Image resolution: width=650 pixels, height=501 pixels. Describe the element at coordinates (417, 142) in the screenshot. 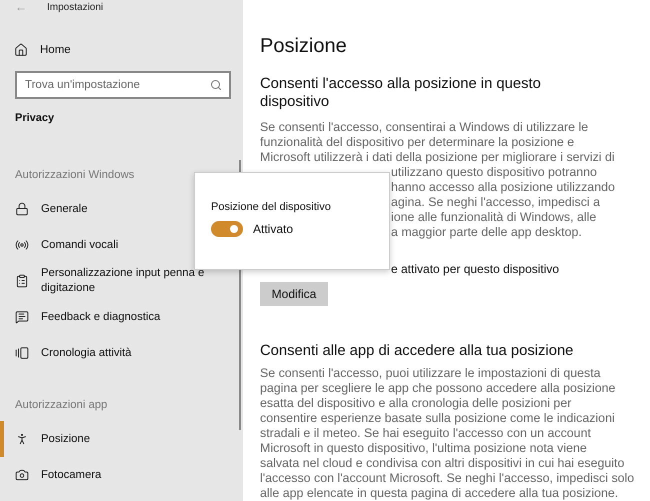

I see `description-line: funzionalità del dispositivo per determinare la posizione e` at that location.